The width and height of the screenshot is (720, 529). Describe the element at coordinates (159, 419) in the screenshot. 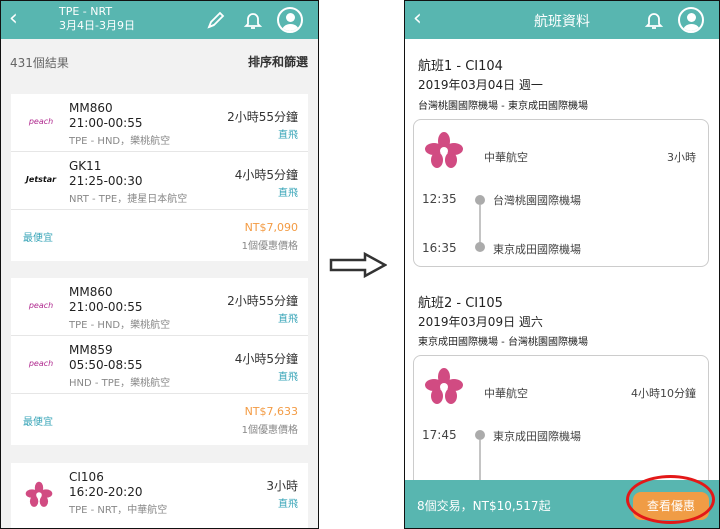

I see `price-row: 最便宜 NT$7,633 1個優惠價格` at that location.